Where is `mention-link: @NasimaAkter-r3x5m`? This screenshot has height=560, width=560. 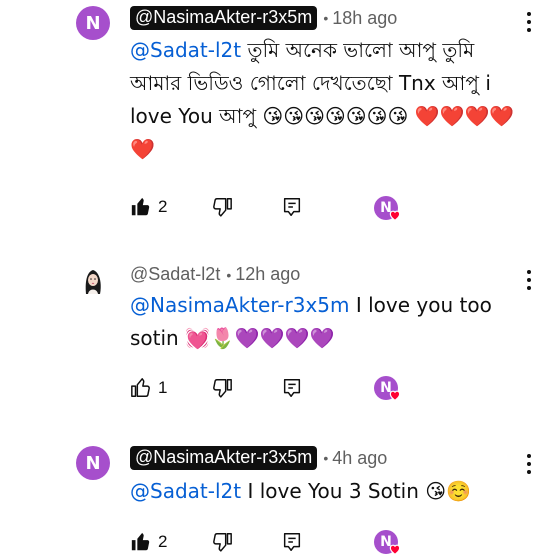
mention-link: @NasimaAkter-r3x5m is located at coordinates (240, 305).